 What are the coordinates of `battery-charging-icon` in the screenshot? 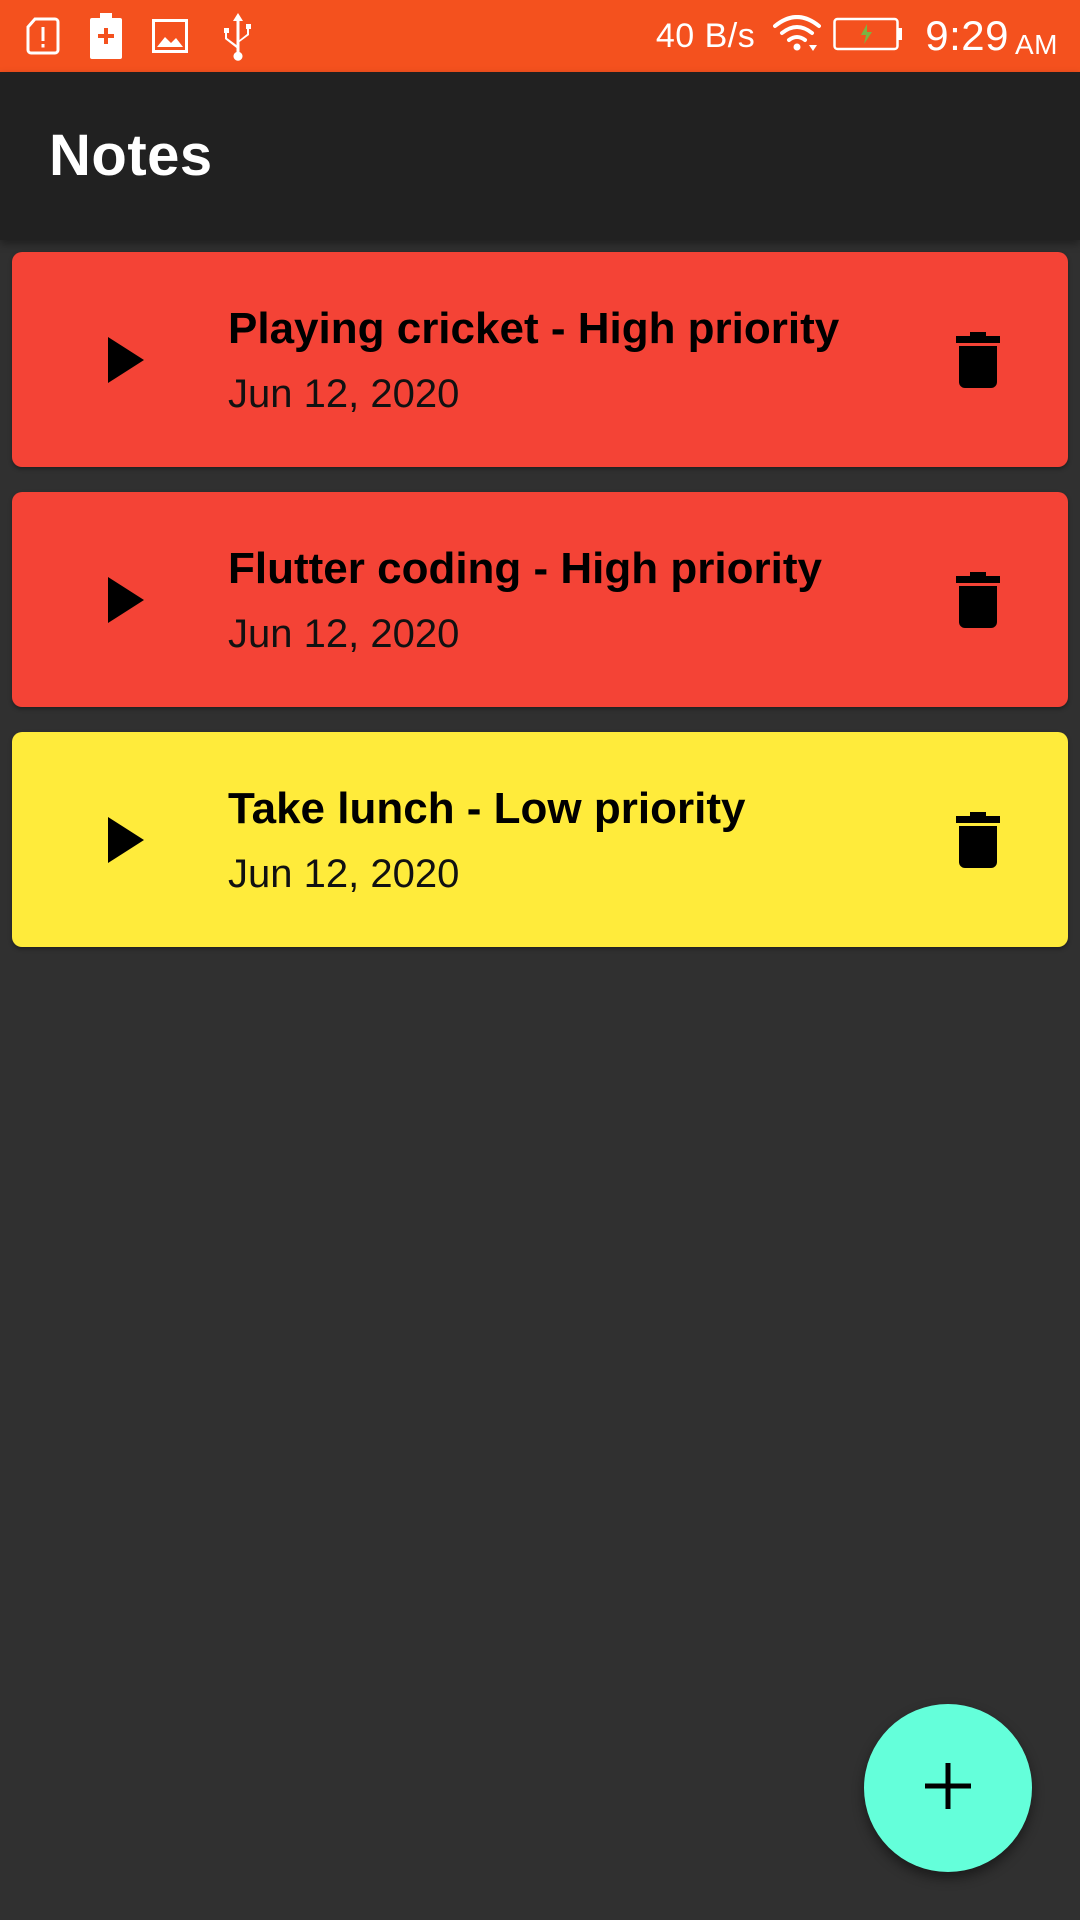 It's located at (868, 36).